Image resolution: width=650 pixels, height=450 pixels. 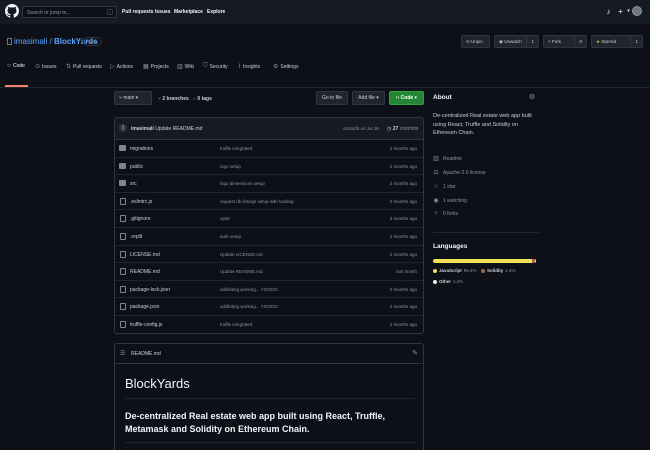 What do you see at coordinates (447, 159) in the screenshot?
I see `readme-link: ▥ Readme` at bounding box center [447, 159].